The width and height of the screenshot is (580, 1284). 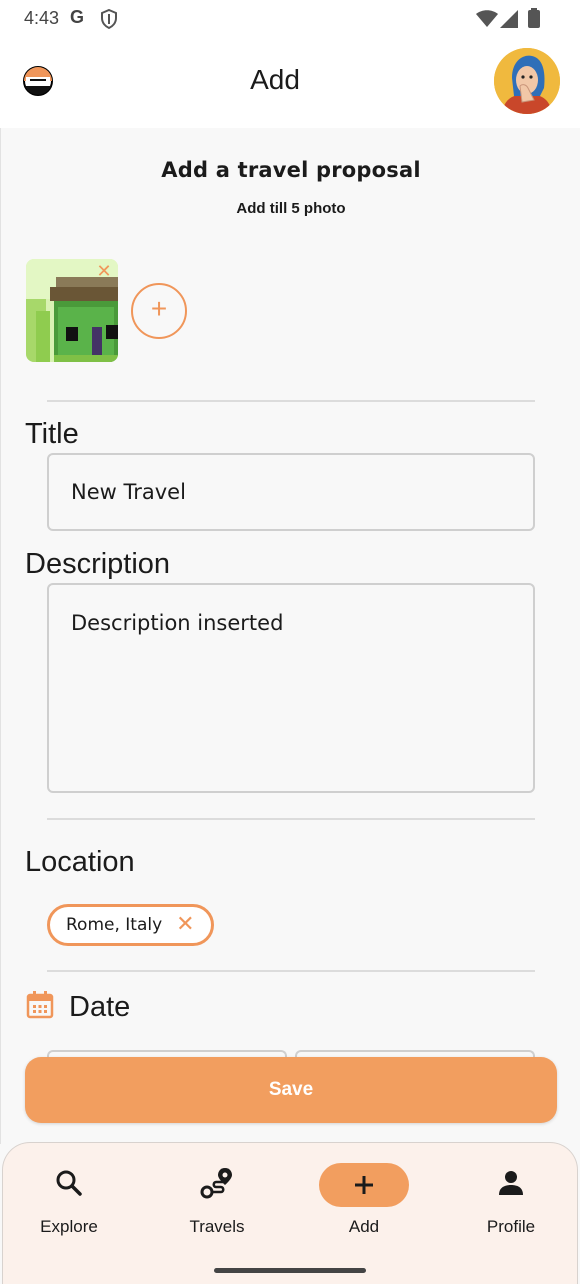 I want to click on google-icon: G, so click(x=77, y=17).